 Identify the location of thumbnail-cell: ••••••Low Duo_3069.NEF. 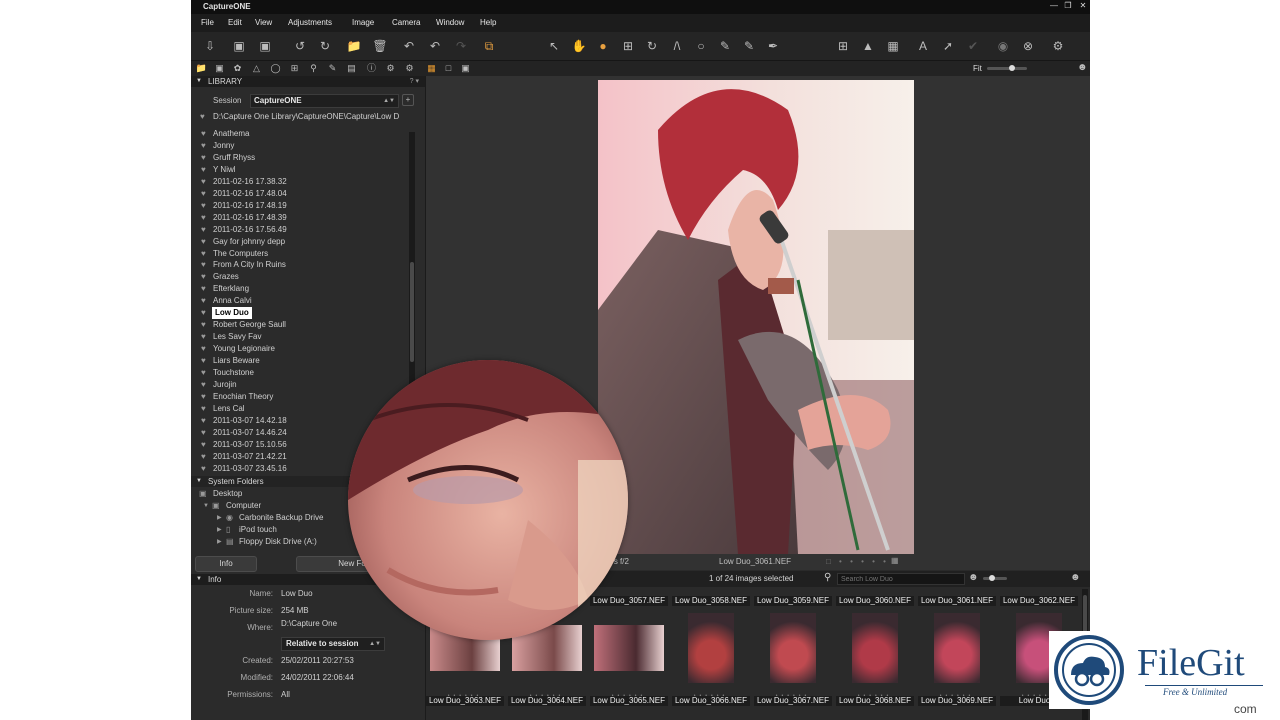
(957, 657).